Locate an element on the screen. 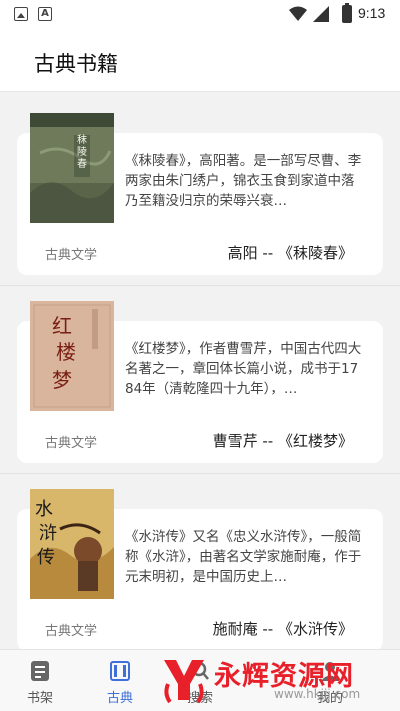  image-notification-icon is located at coordinates (21, 14).